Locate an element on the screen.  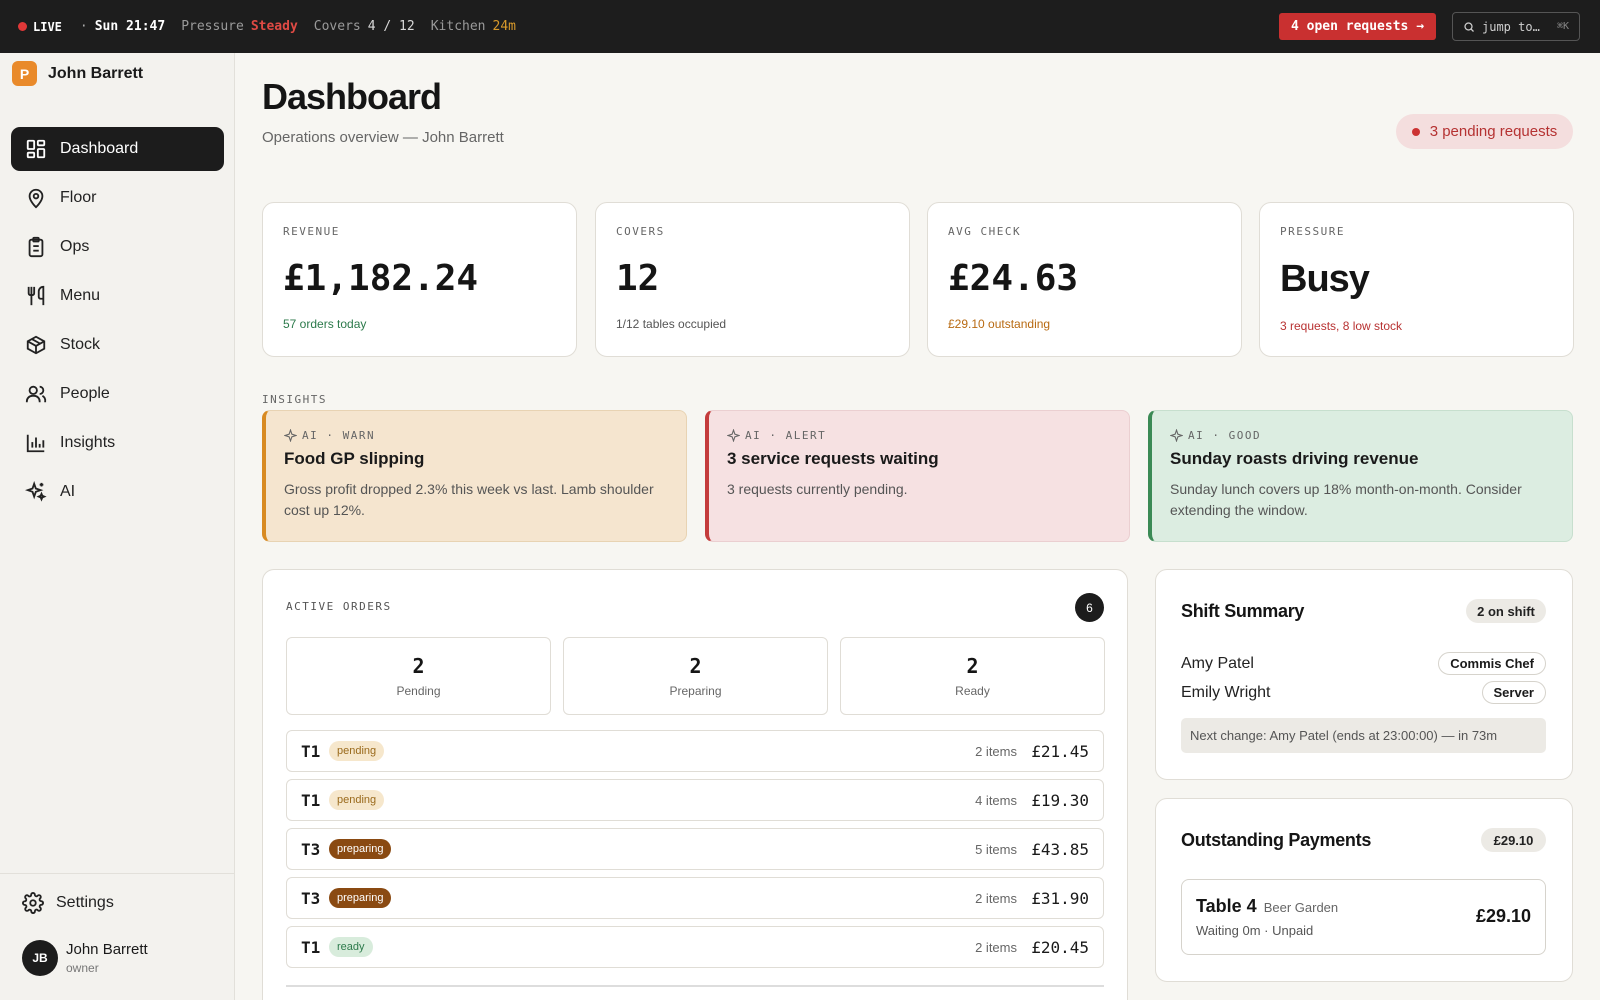
role-badge: Server is located at coordinates (1513, 692).